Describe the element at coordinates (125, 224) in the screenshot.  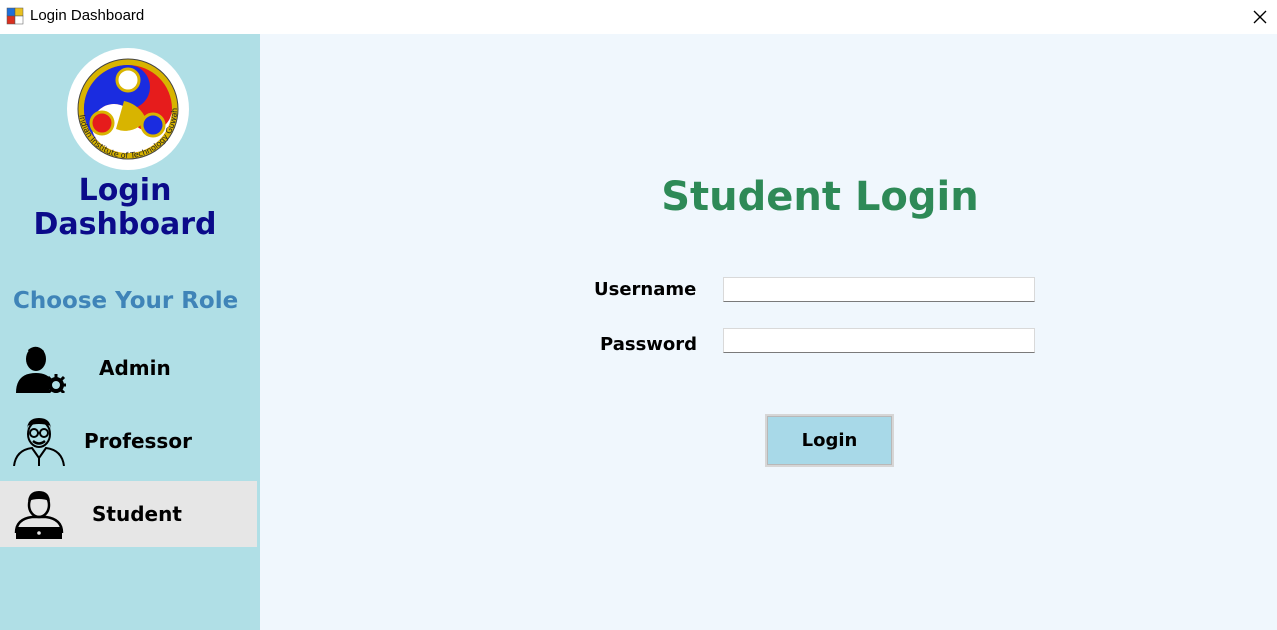
I see `sidebar-title-line2: Dashboard` at that location.